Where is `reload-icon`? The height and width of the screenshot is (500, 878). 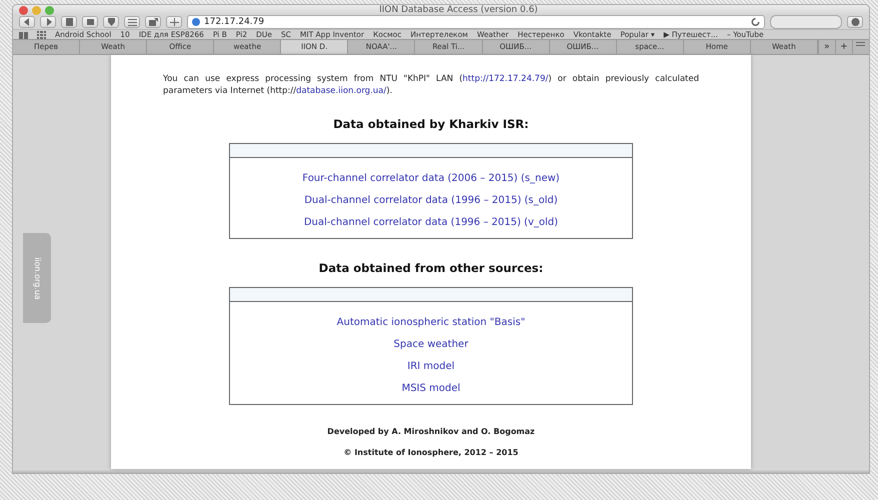
reload-icon is located at coordinates (755, 22).